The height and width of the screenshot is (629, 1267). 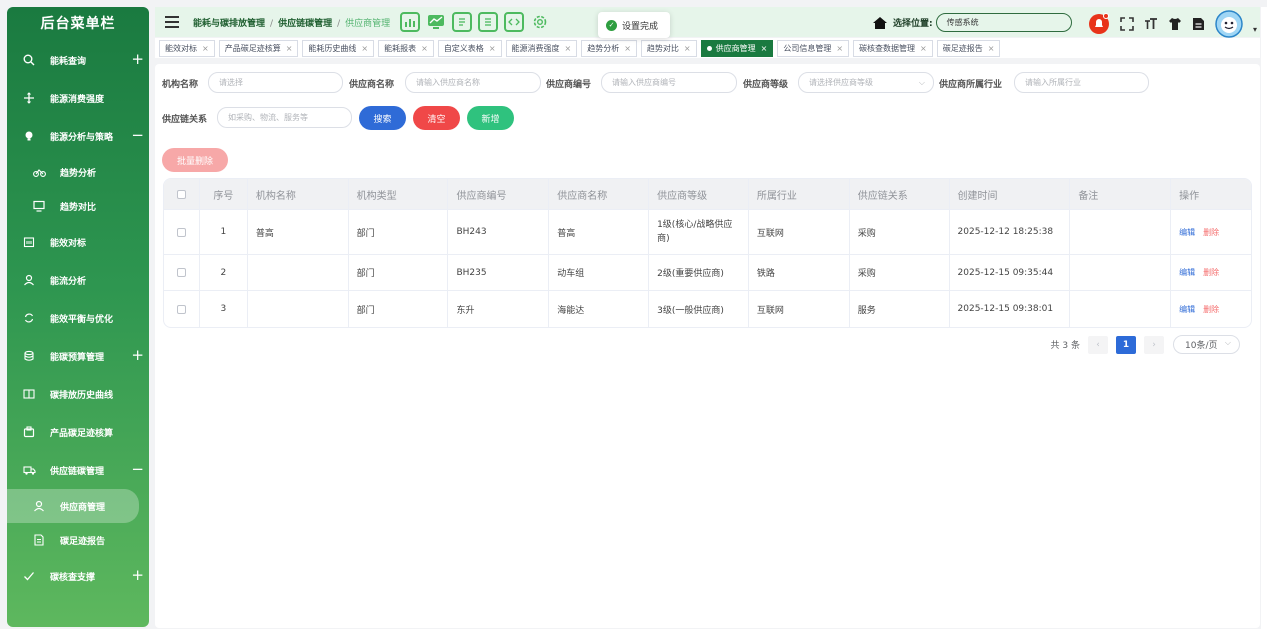 What do you see at coordinates (490, 118) in the screenshot?
I see `add-button: 新增` at bounding box center [490, 118].